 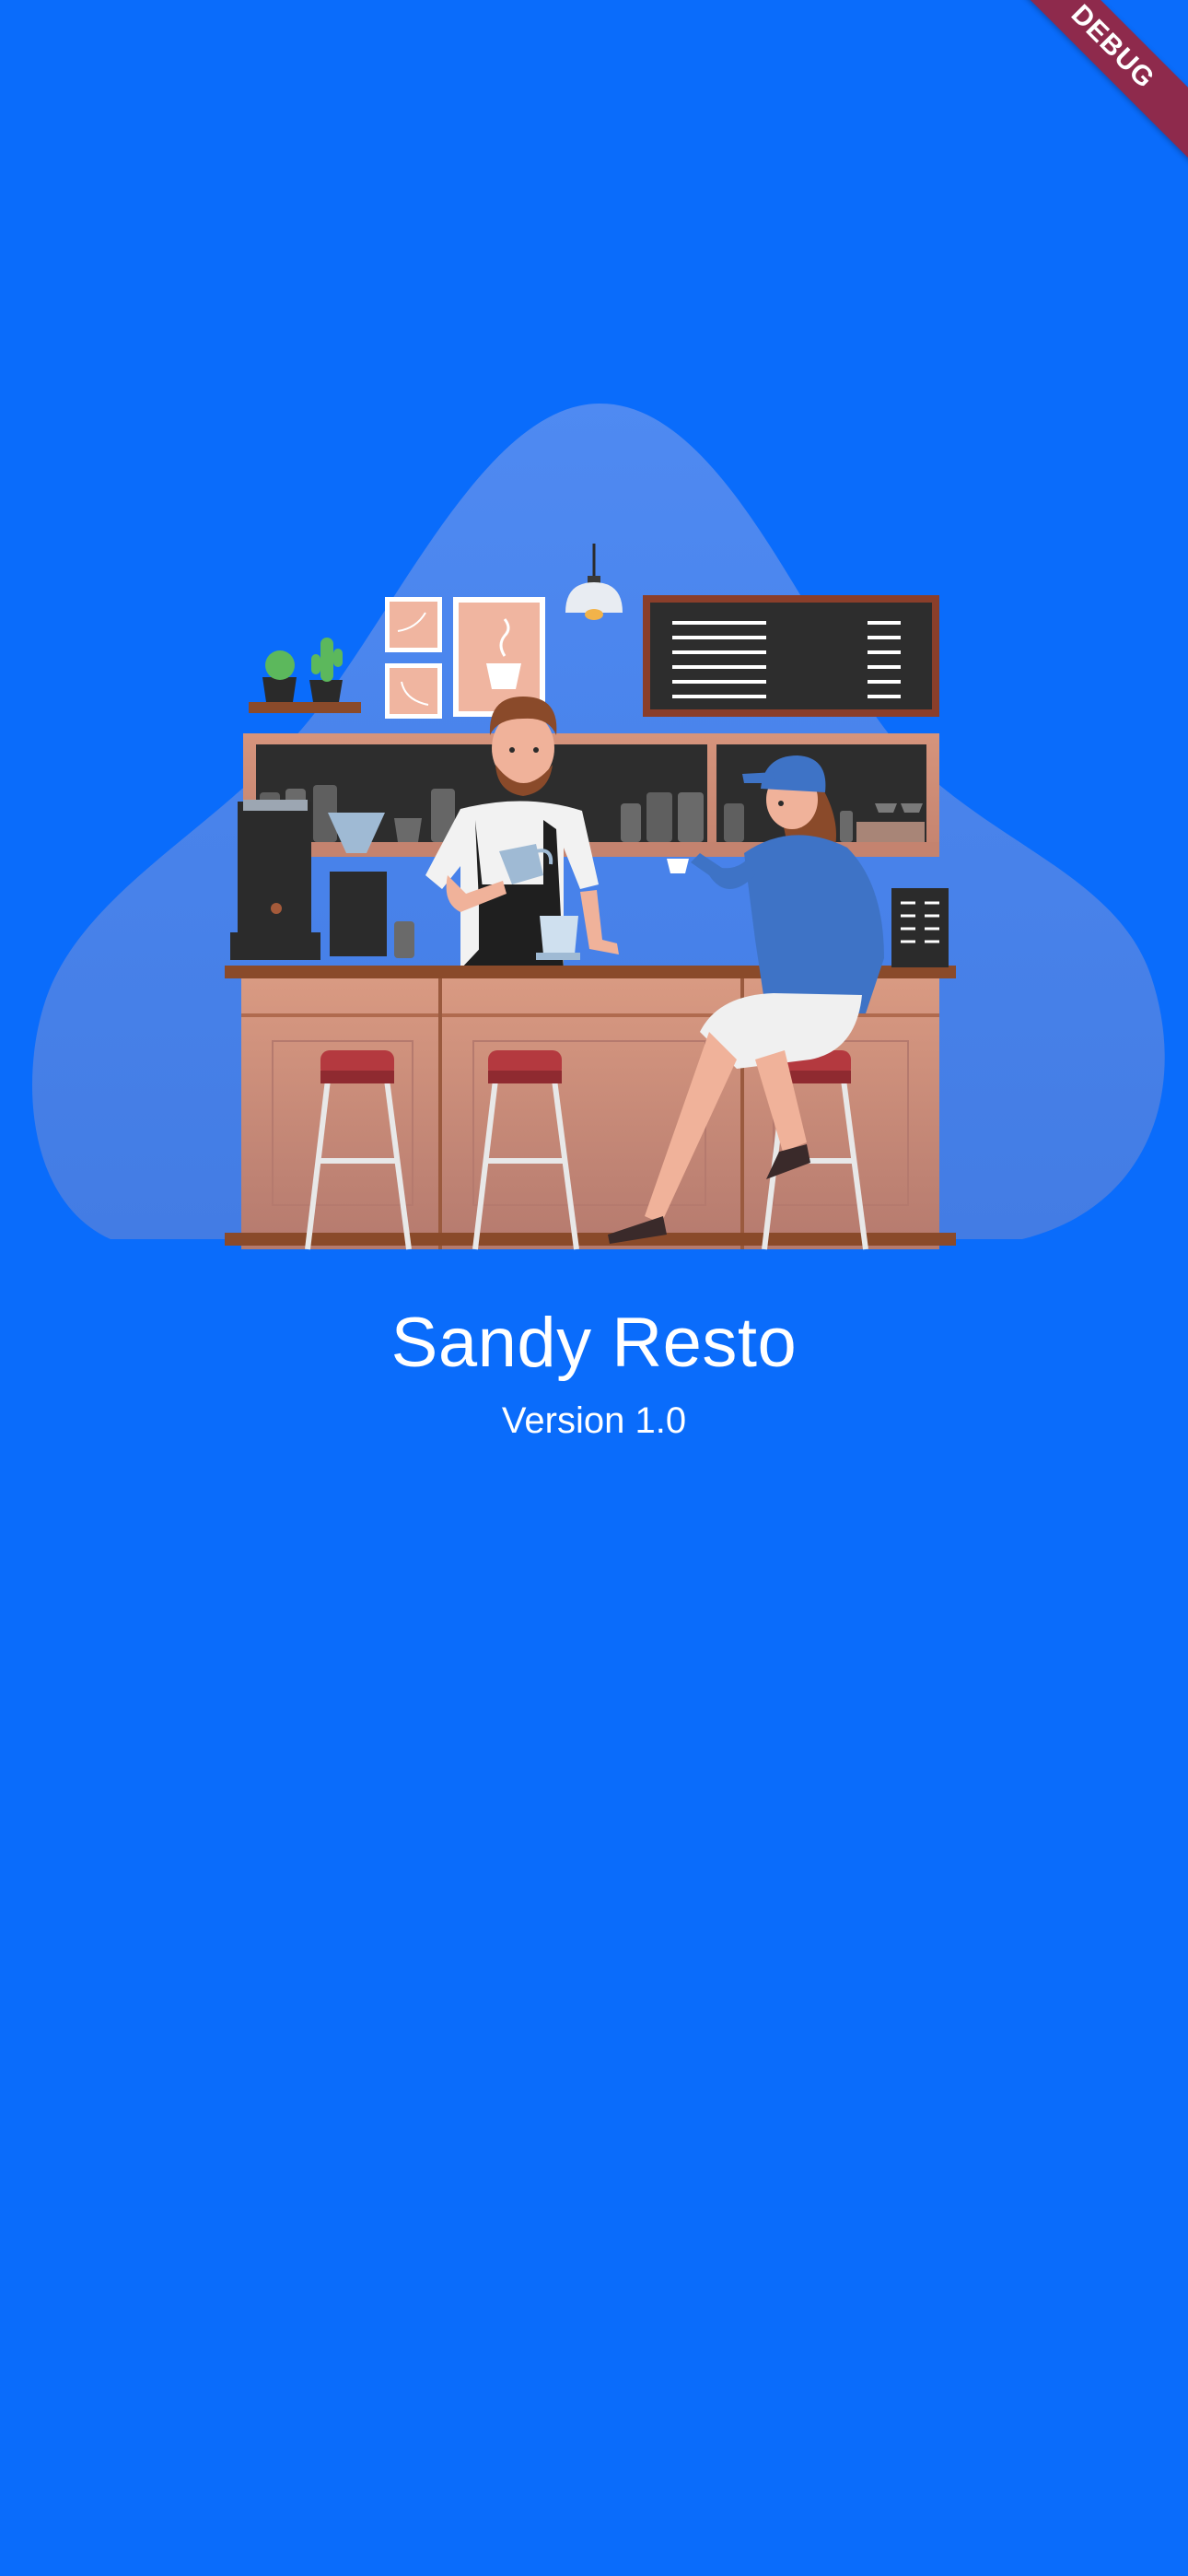 I want to click on menu-board, so click(x=791, y=656).